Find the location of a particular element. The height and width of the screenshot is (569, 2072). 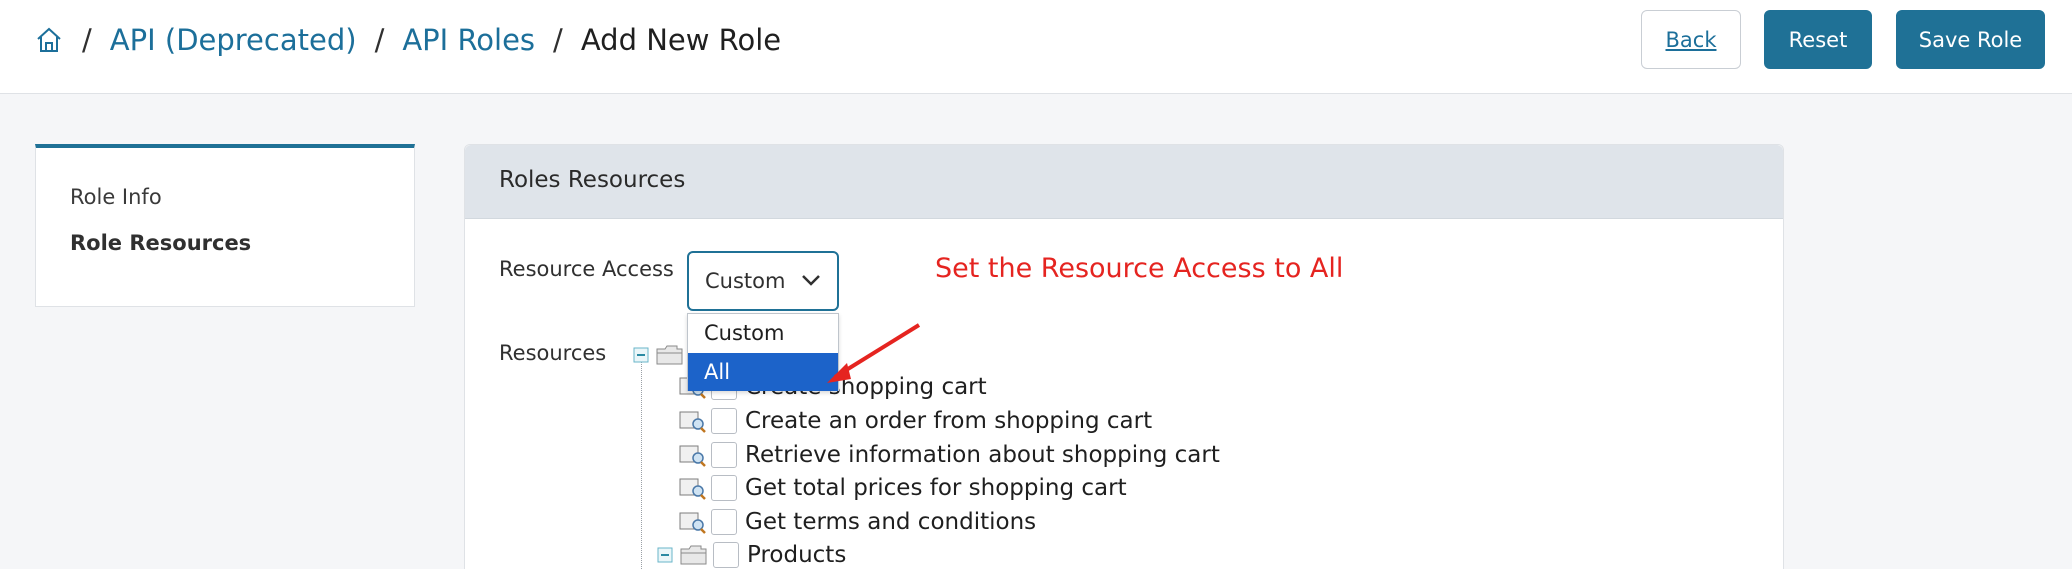

tree-item: Get terms and conditions is located at coordinates (856, 522).